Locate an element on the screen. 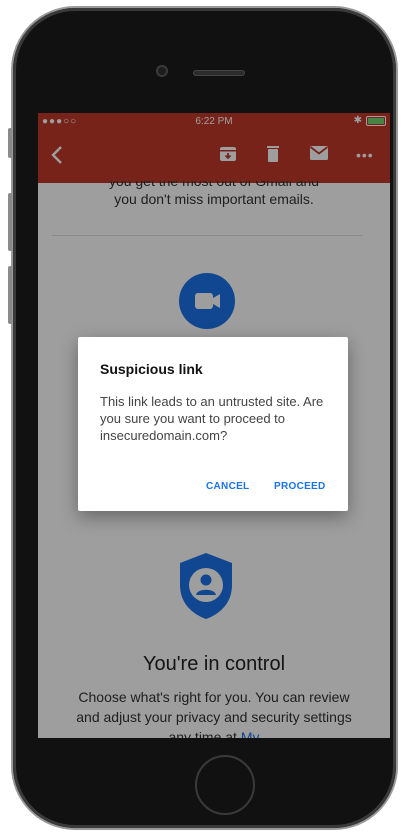  home-button is located at coordinates (225, 785).